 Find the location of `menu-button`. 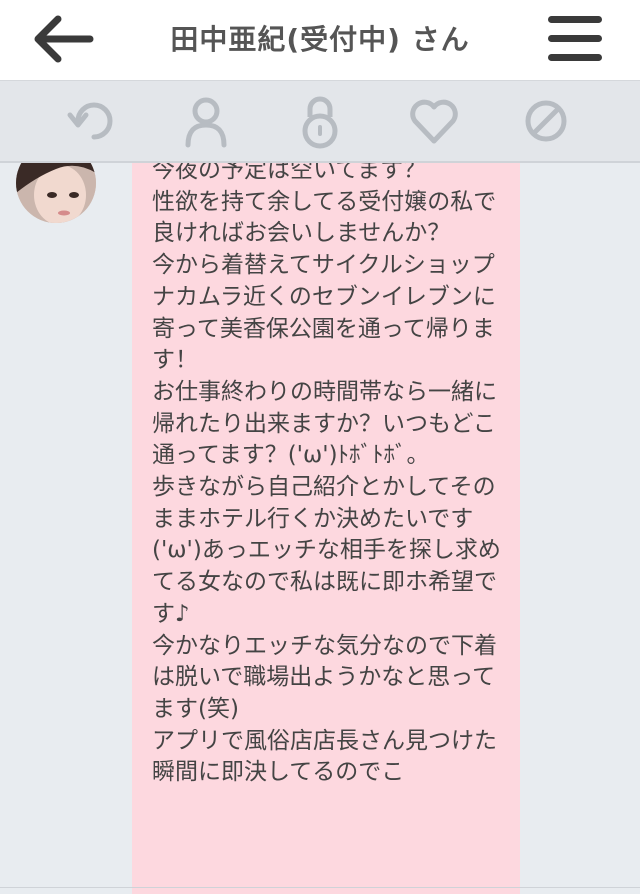

menu-button is located at coordinates (575, 39).